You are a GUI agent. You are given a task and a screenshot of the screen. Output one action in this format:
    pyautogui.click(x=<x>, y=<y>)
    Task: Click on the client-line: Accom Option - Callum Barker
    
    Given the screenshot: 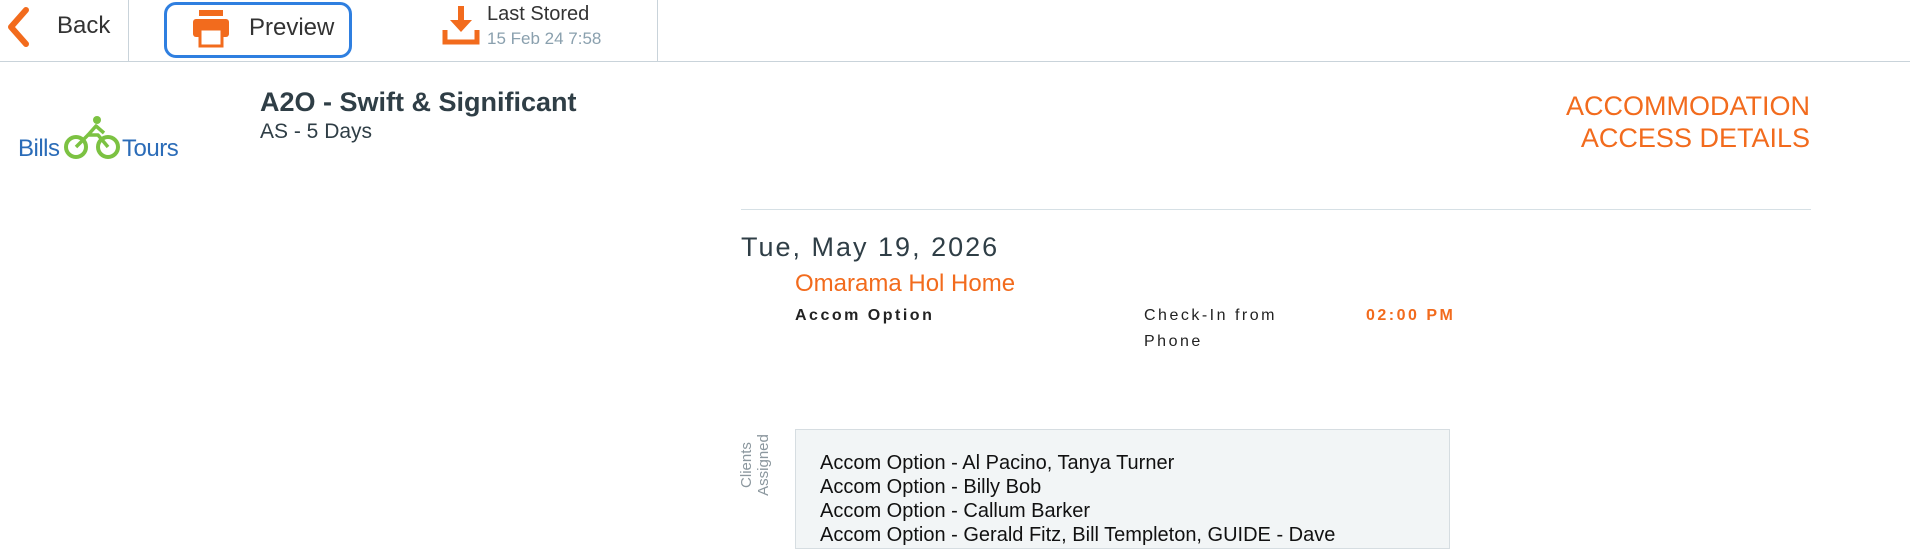 What is the action you would take?
    pyautogui.click(x=955, y=511)
    